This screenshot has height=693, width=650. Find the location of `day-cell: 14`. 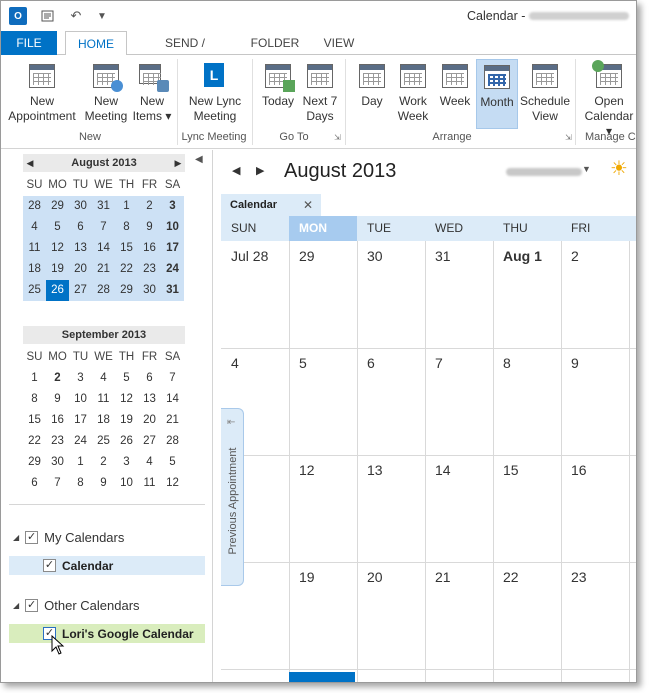

day-cell: 14 is located at coordinates (459, 508).